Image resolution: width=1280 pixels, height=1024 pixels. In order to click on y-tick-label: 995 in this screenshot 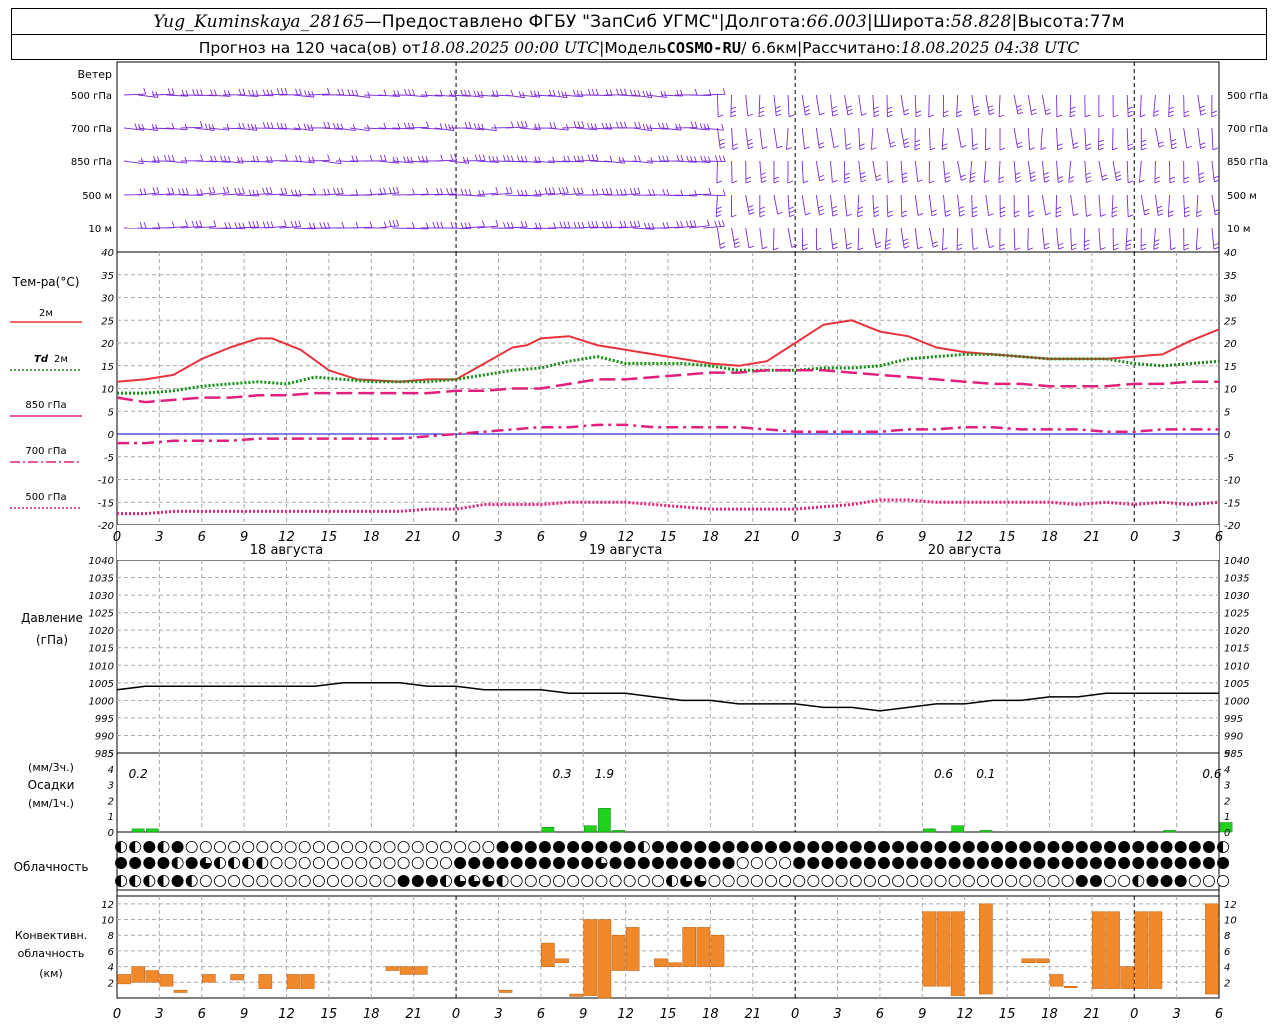, I will do `click(1233, 719)`.